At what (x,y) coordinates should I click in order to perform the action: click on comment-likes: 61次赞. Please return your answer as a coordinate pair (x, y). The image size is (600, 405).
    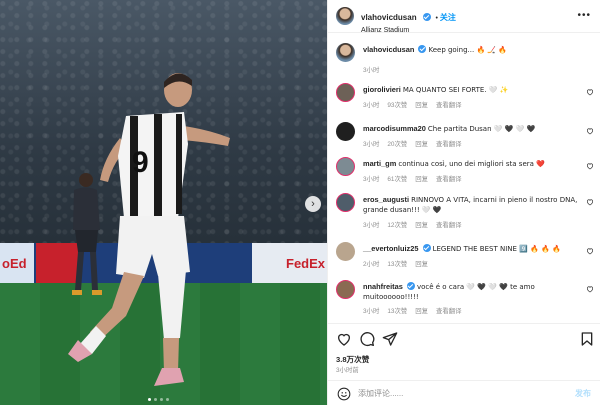
    Looking at the image, I should click on (397, 178).